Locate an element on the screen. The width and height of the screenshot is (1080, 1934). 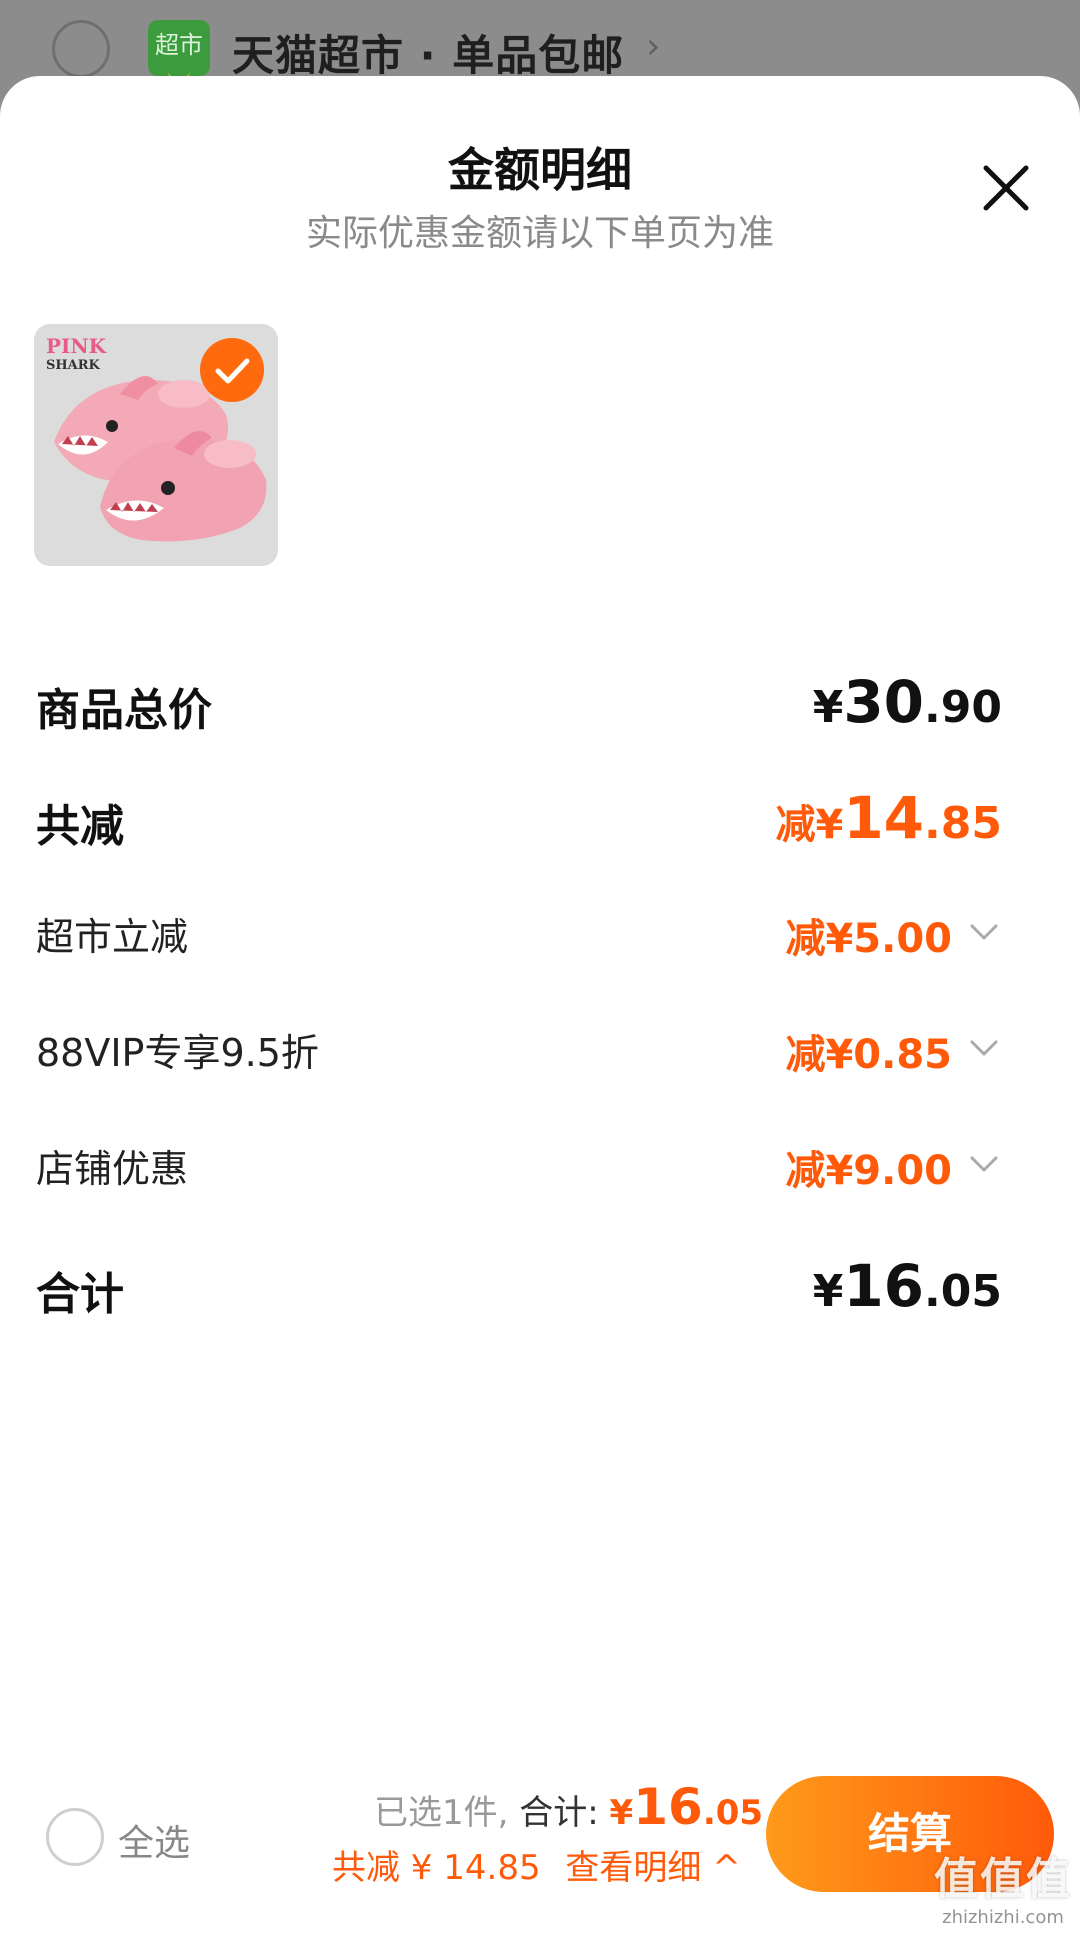
discount-summary: 共减 ¥ 14.85 is located at coordinates (436, 1868).